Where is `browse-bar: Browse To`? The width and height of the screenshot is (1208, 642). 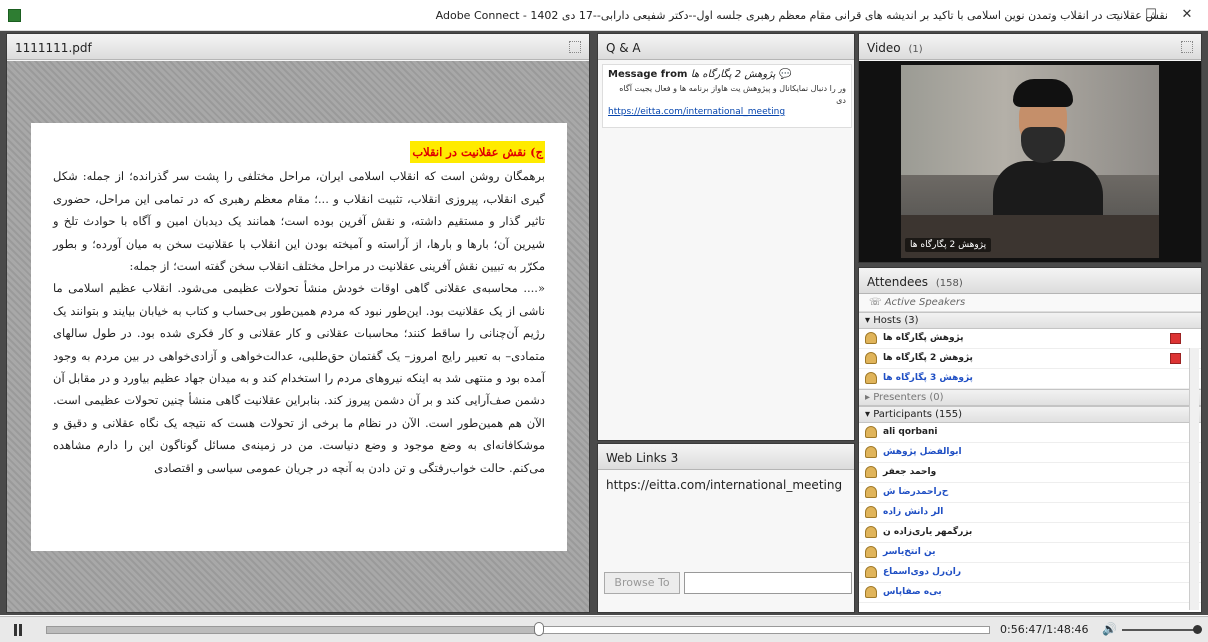
browse-bar: Browse To is located at coordinates (728, 583).